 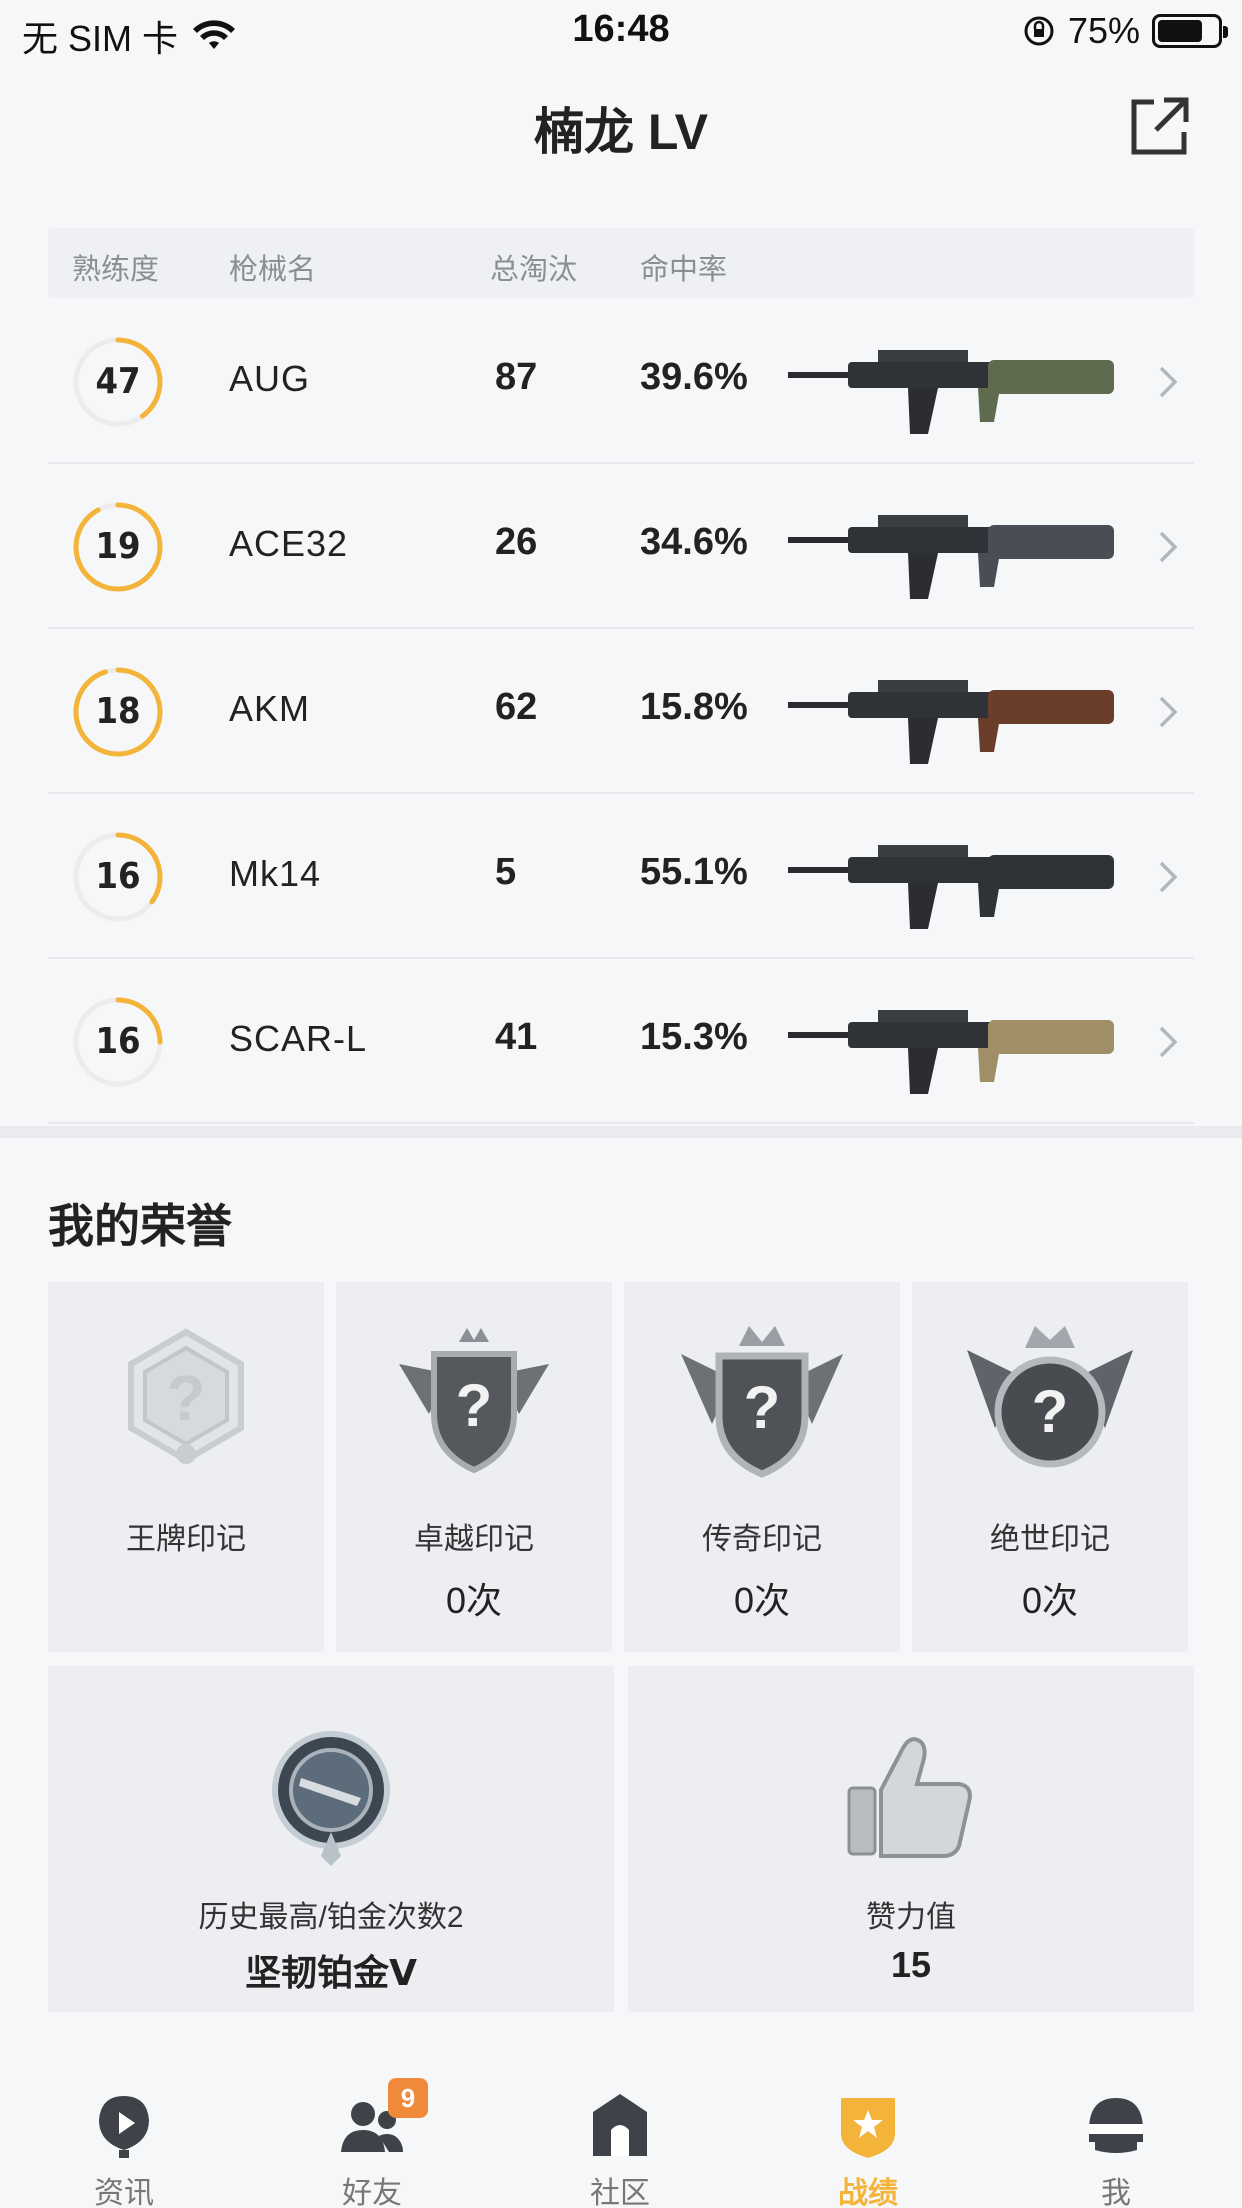 I want to click on proficiency-level: 19, so click(x=118, y=546).